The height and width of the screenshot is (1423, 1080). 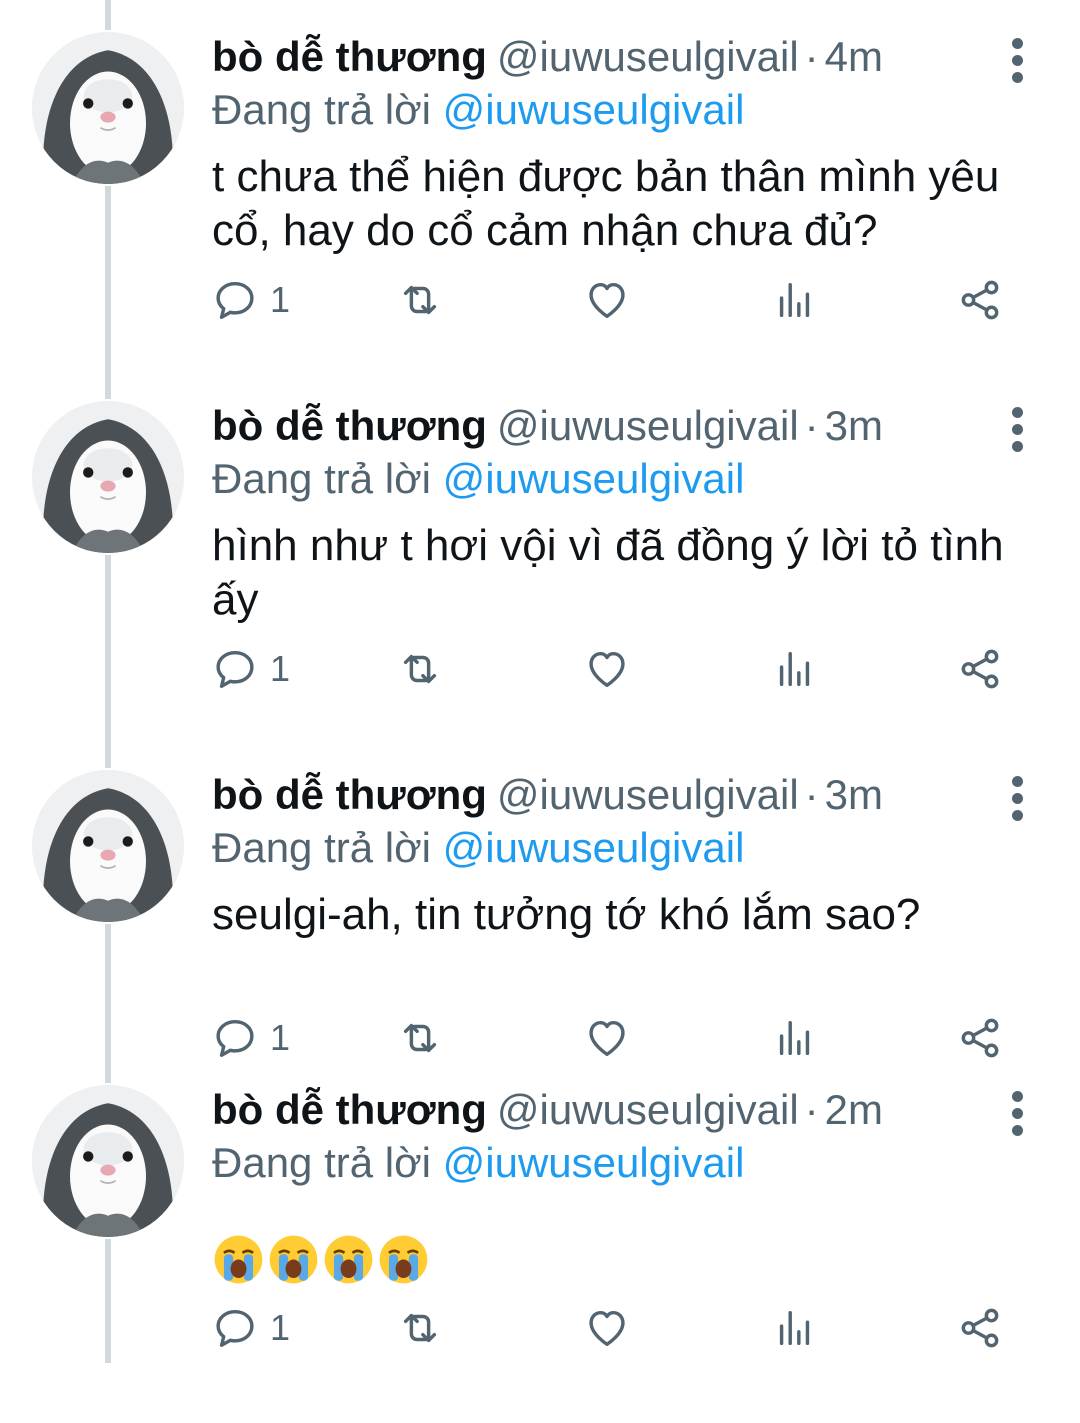 What do you see at coordinates (854, 1109) in the screenshot?
I see `timestamp: 2m` at bounding box center [854, 1109].